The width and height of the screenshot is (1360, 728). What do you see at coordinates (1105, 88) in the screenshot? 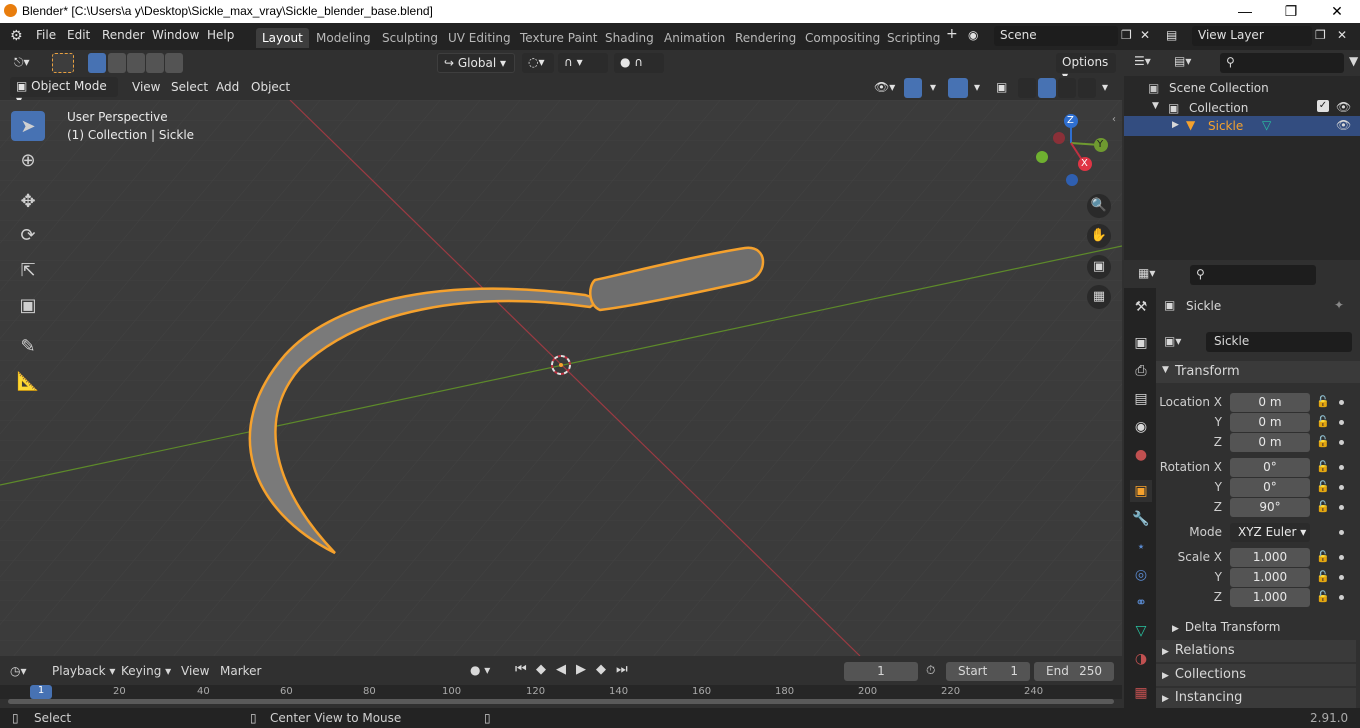
I see `shading-dropdown-icon: ▾` at bounding box center [1105, 88].